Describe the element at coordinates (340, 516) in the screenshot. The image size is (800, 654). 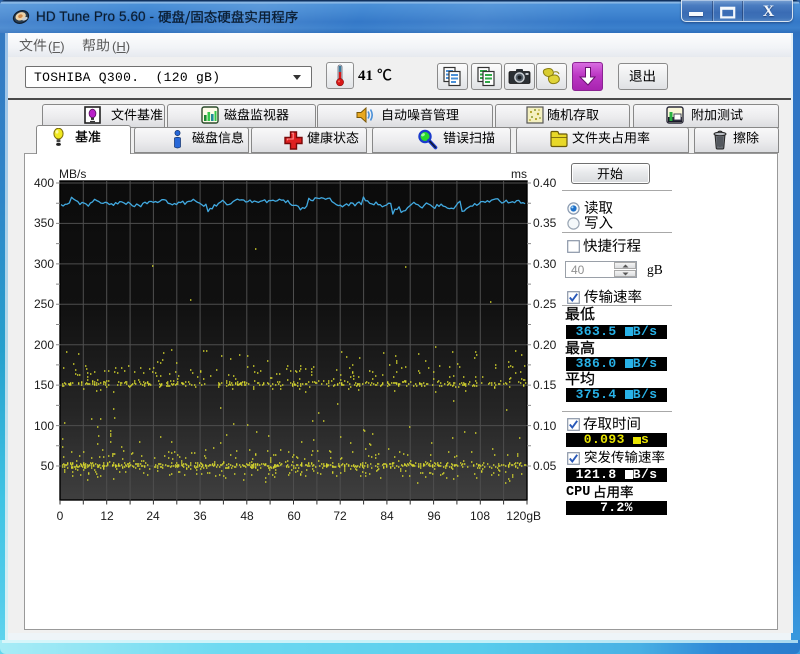
I see `svg-text: 72` at that location.